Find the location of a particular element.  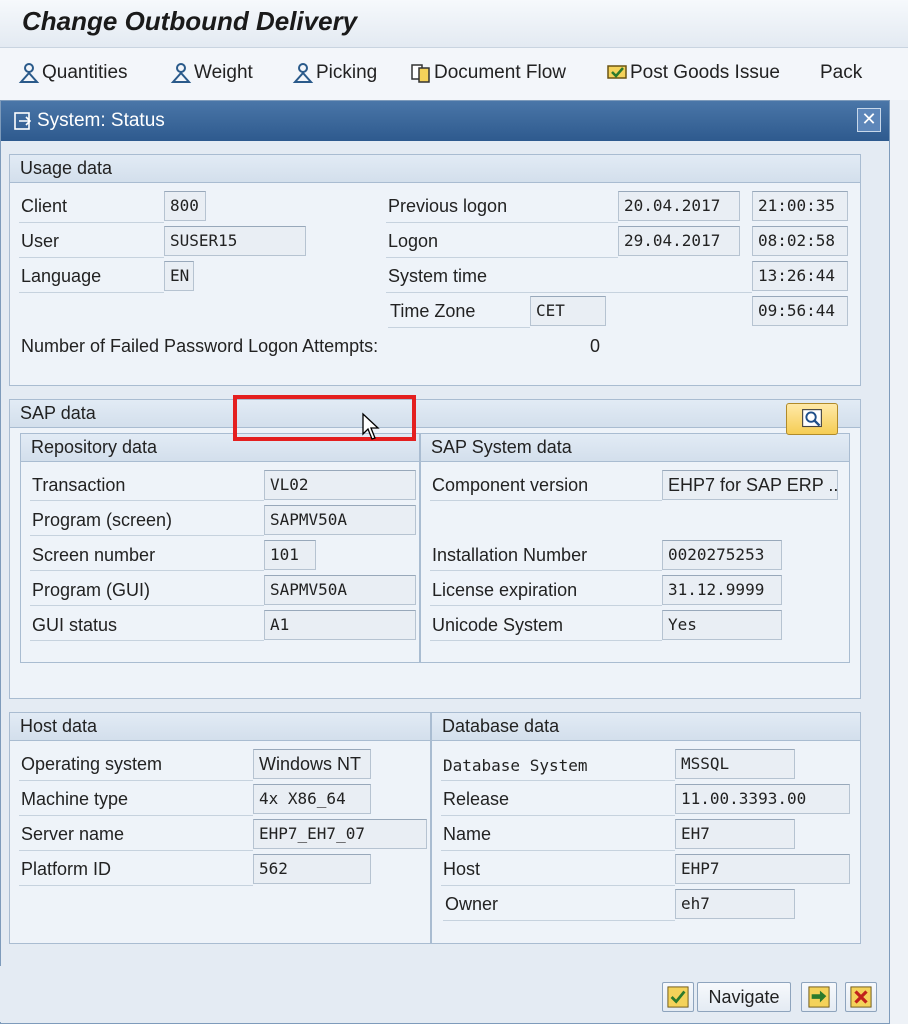

cancel-button is located at coordinates (861, 997).